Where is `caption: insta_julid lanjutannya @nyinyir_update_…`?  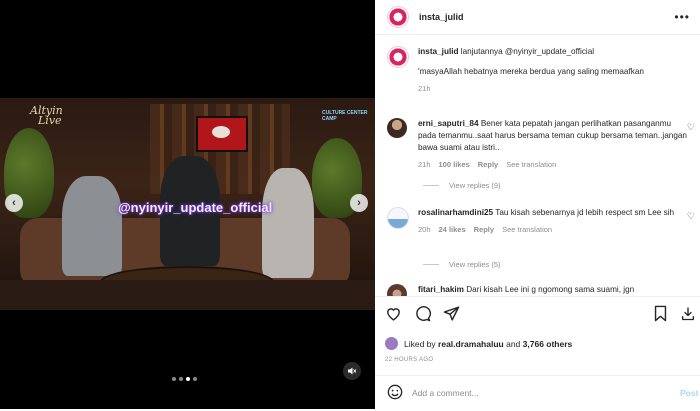
caption: insta_julid lanjutannya @nyinyir_update_… is located at coordinates (537, 70).